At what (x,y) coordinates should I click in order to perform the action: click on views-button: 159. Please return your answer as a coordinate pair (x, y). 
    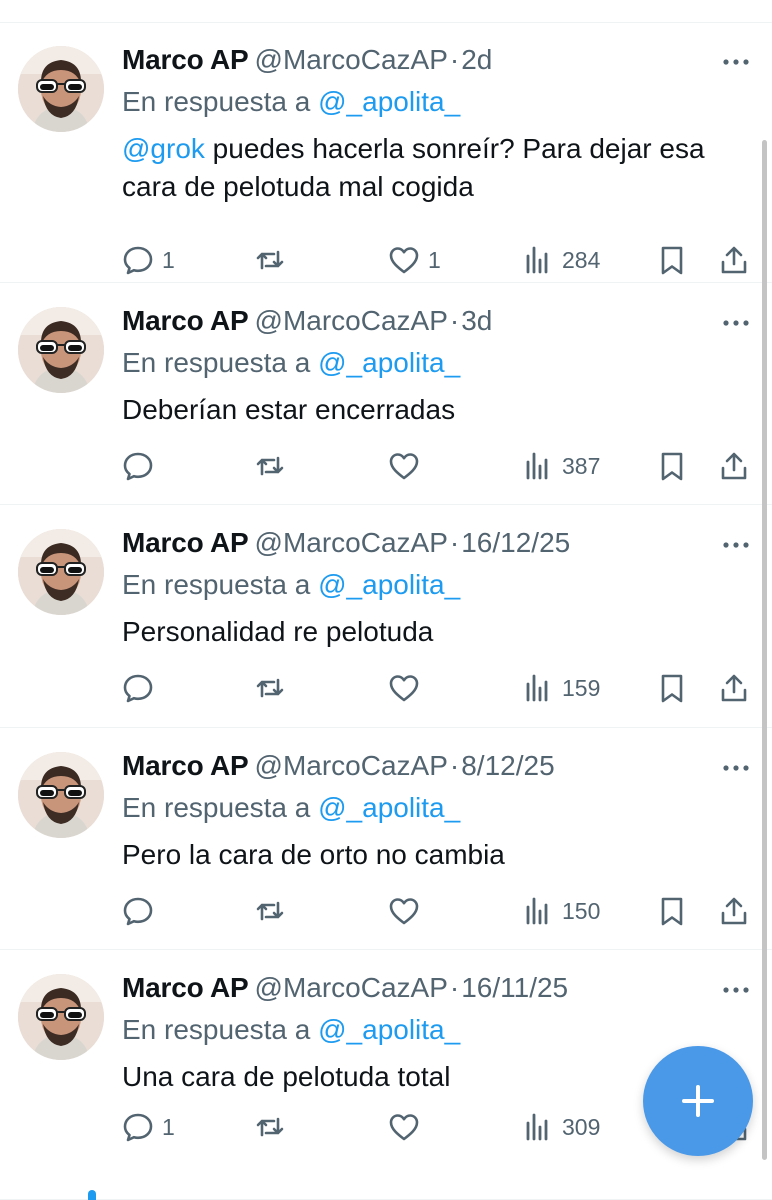
    Looking at the image, I should click on (561, 688).